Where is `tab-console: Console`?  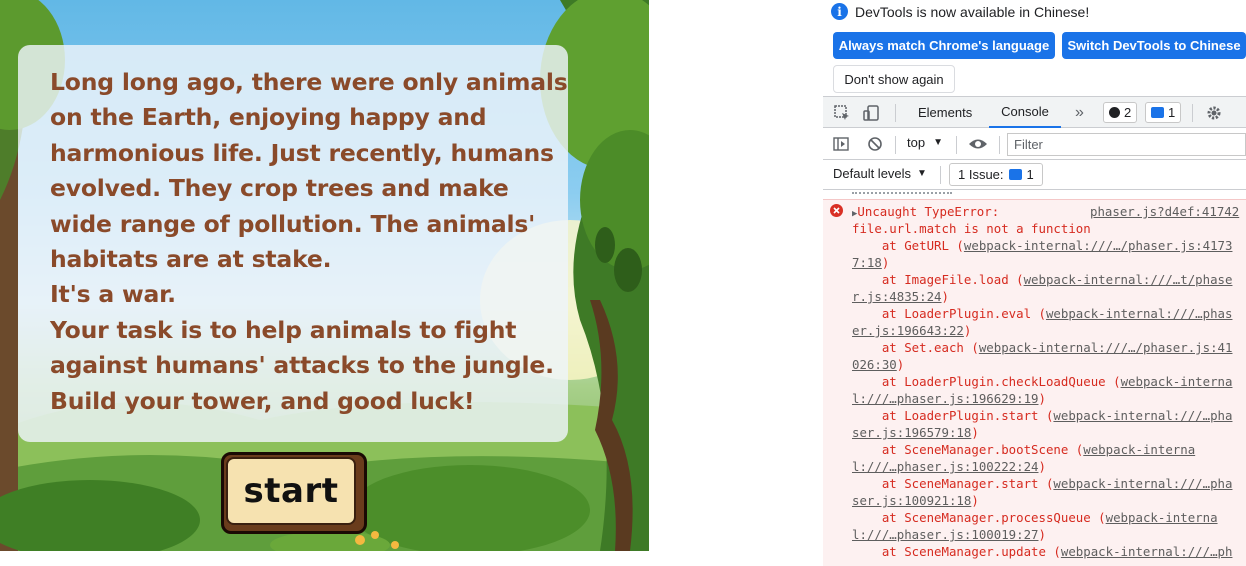 tab-console: Console is located at coordinates (1025, 112).